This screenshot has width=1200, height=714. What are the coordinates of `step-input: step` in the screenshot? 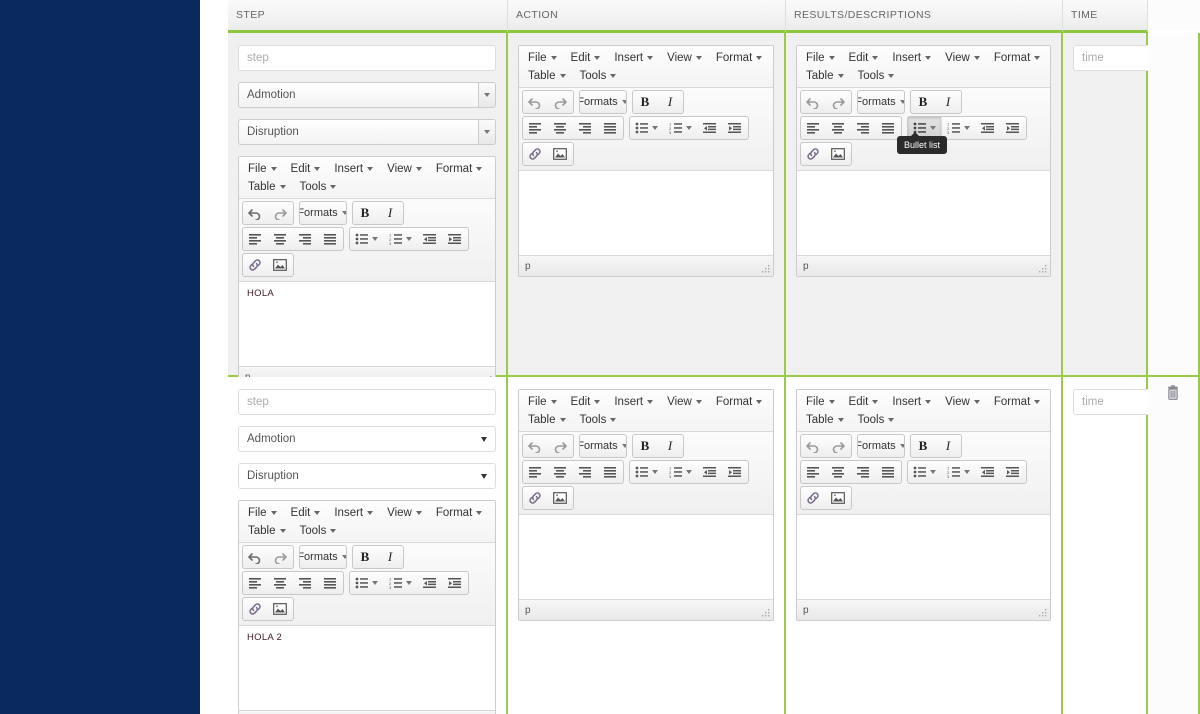 It's located at (367, 58).